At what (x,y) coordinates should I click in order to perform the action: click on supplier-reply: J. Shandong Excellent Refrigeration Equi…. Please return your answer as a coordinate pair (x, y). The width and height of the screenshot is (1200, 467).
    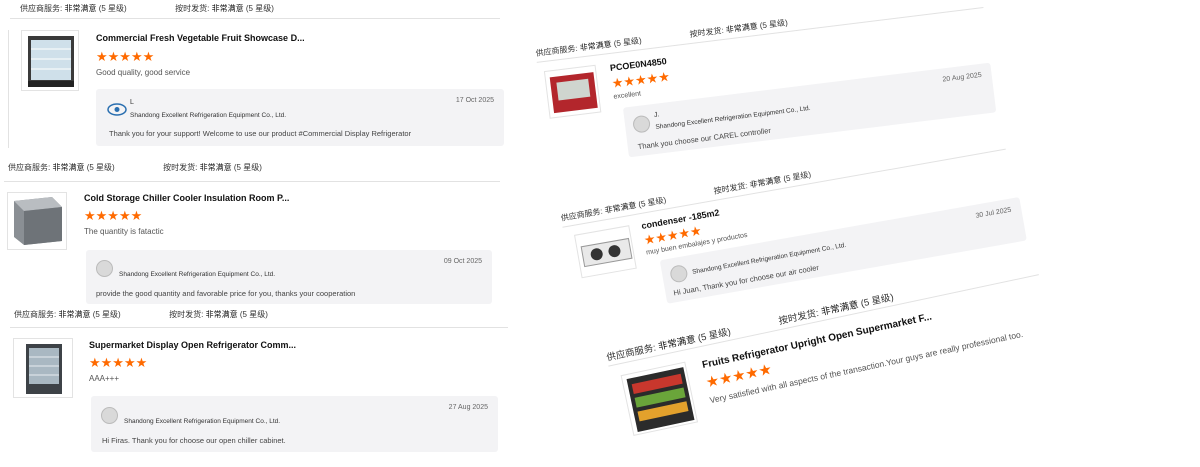
    Looking at the image, I should click on (809, 110).